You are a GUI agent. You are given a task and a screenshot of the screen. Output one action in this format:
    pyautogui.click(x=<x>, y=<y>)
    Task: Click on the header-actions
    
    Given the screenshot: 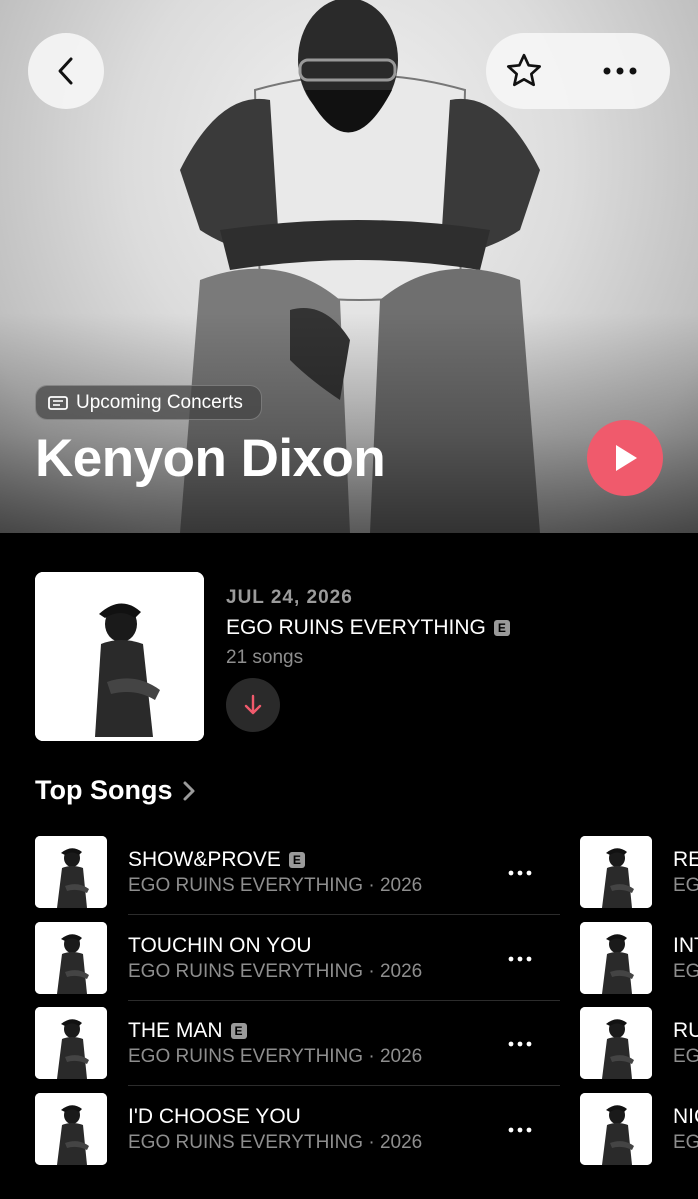 What is the action you would take?
    pyautogui.click(x=578, y=71)
    